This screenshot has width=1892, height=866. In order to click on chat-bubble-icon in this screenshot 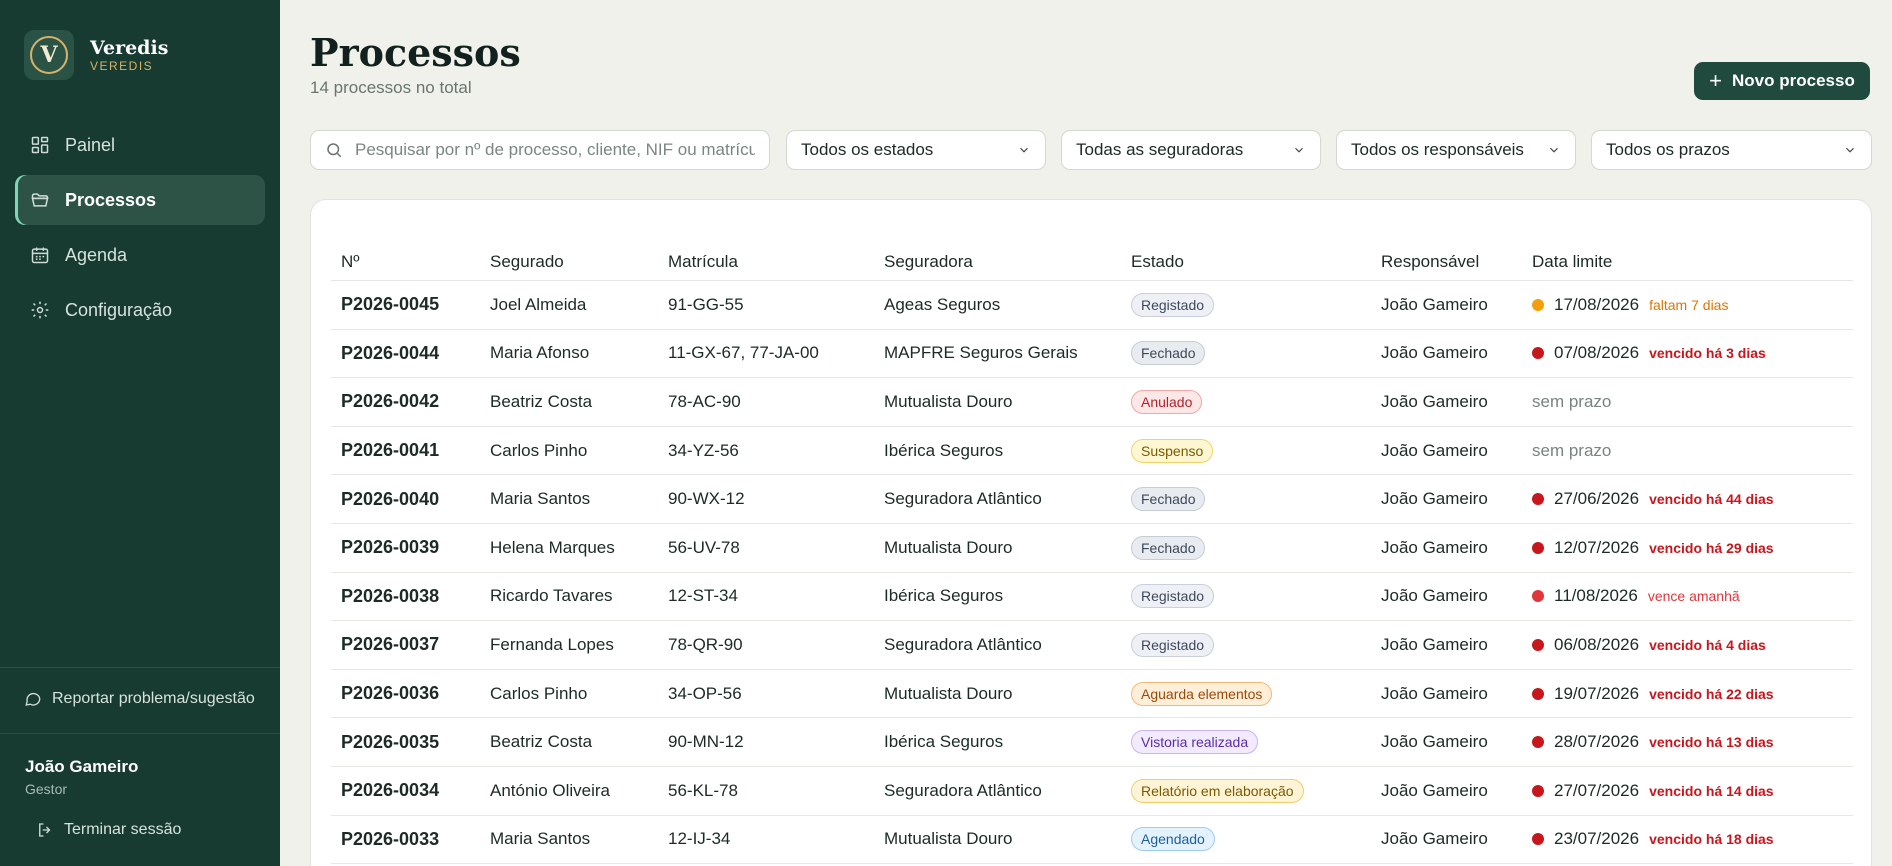, I will do `click(33, 699)`.